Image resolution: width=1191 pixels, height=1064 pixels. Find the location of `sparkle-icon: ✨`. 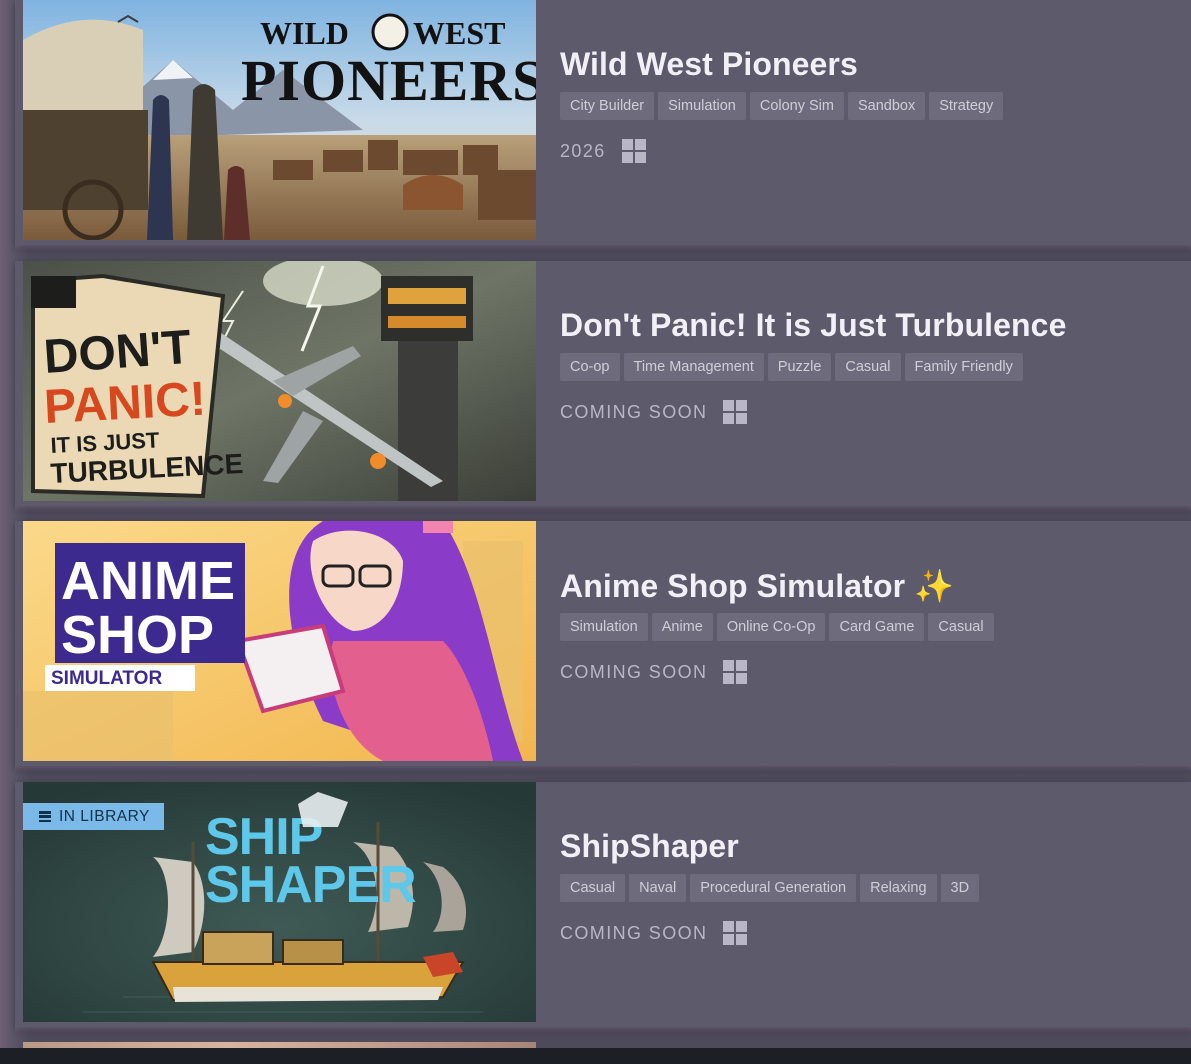

sparkle-icon: ✨ is located at coordinates (934, 586).